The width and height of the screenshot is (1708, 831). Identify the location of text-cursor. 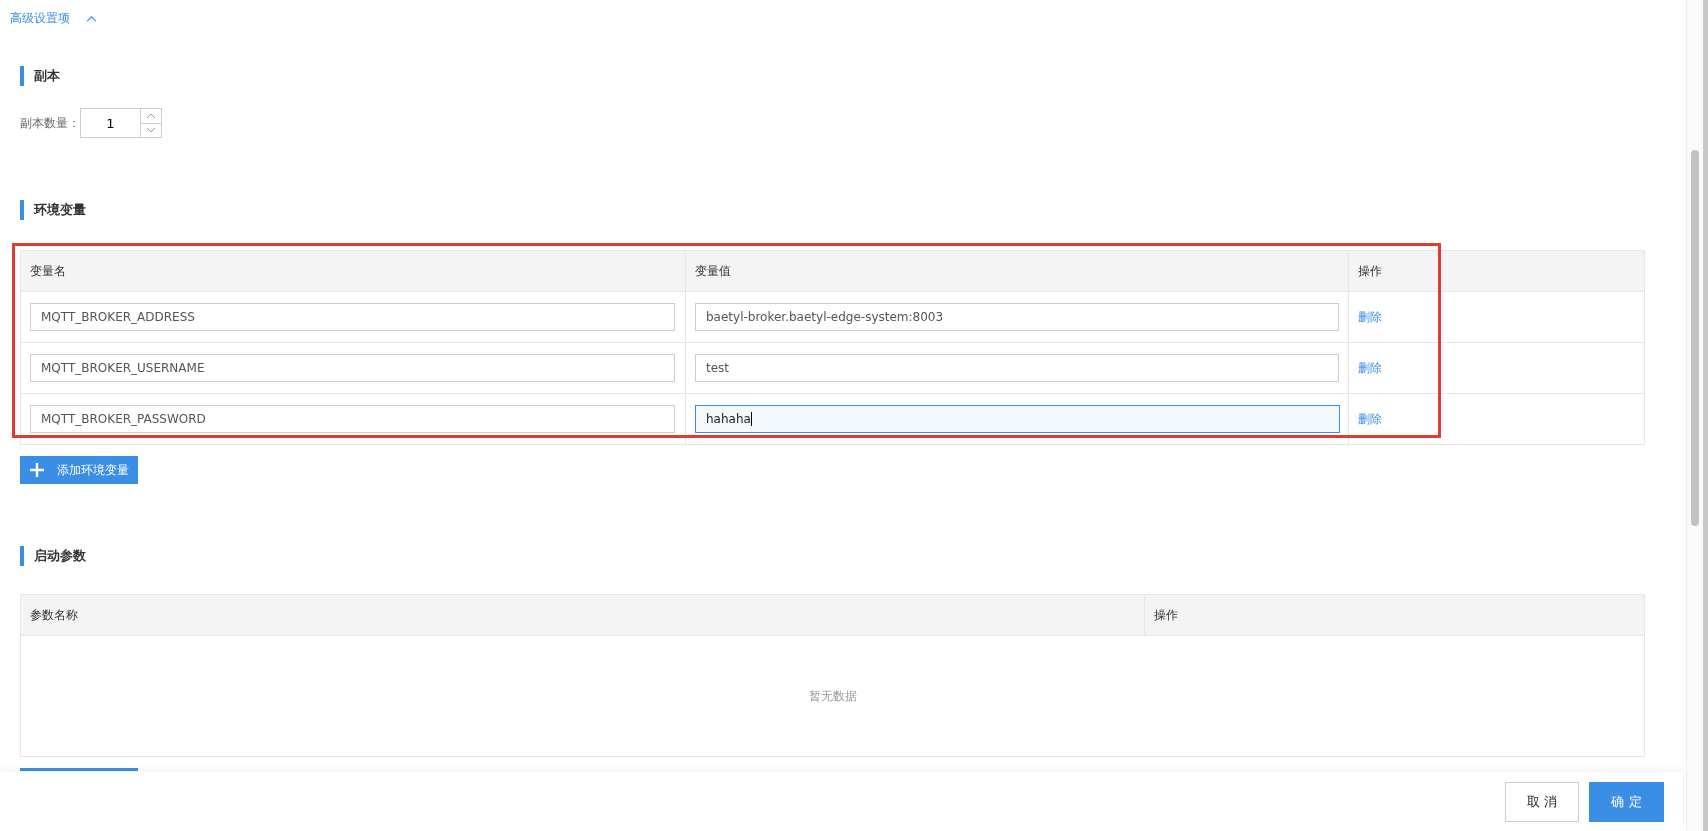
(752, 419).